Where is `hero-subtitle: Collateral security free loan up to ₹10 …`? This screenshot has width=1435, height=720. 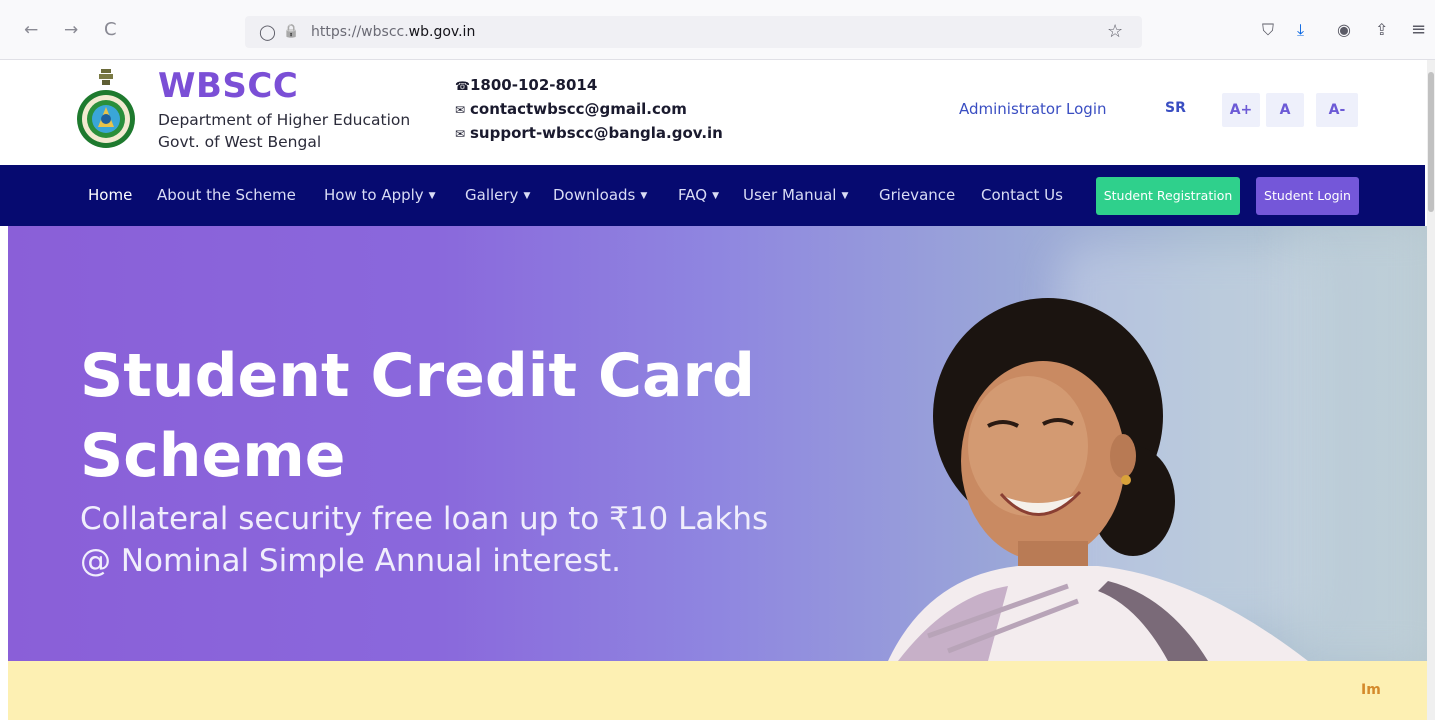 hero-subtitle: Collateral security free loan up to ₹10 … is located at coordinates (440, 540).